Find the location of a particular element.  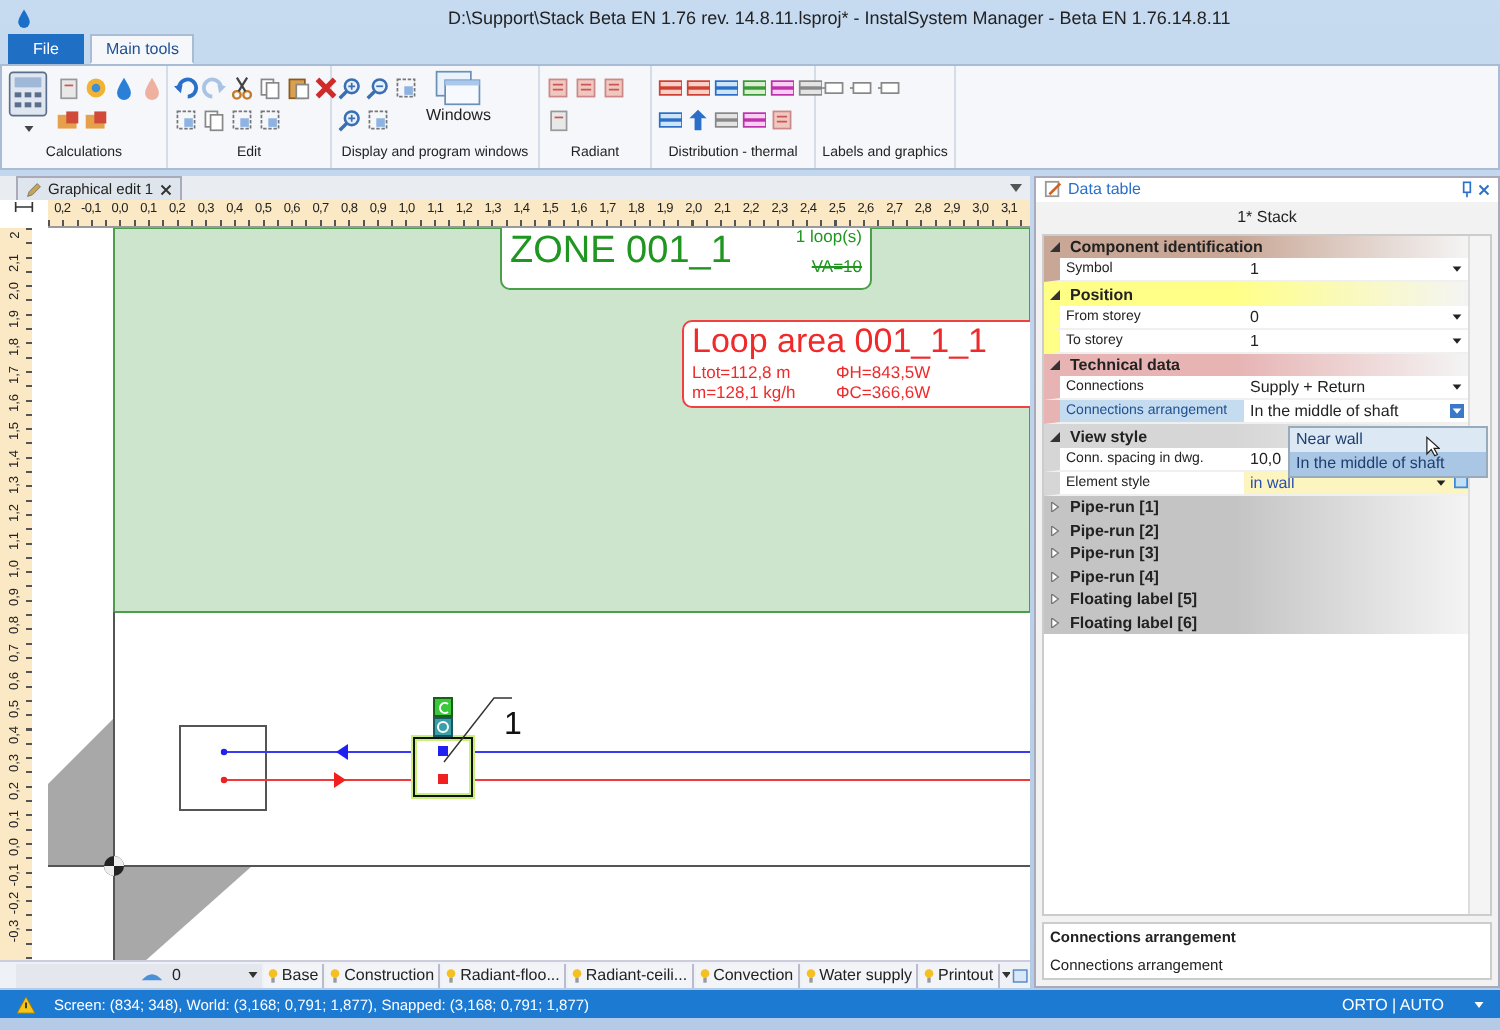

calculator-icon is located at coordinates (28, 94).